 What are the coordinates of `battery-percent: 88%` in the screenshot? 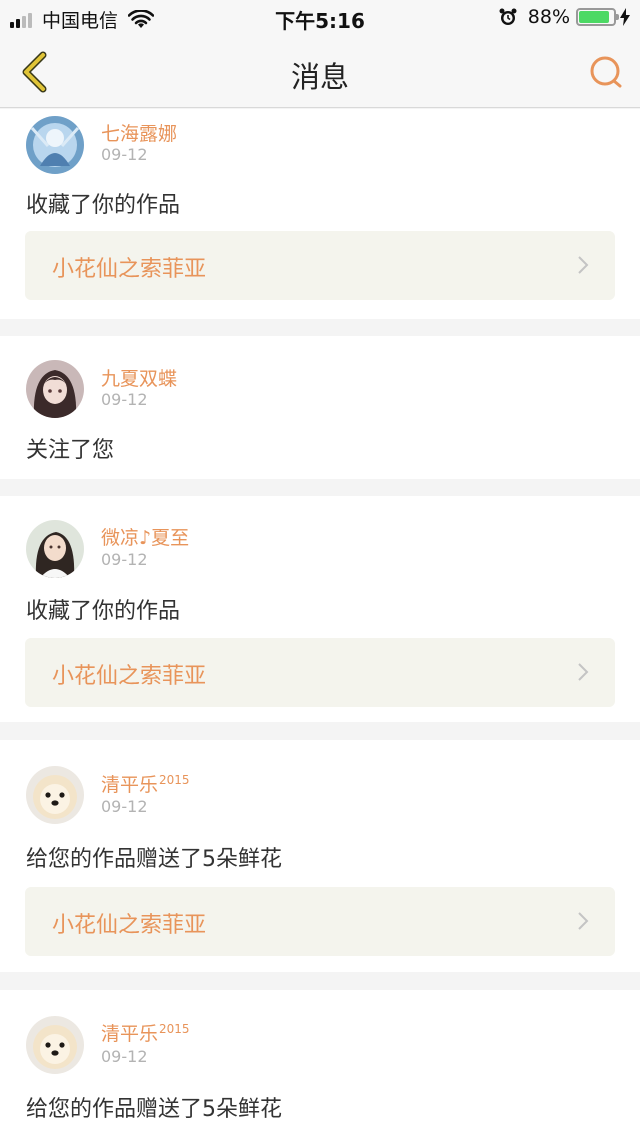 It's located at (548, 17).